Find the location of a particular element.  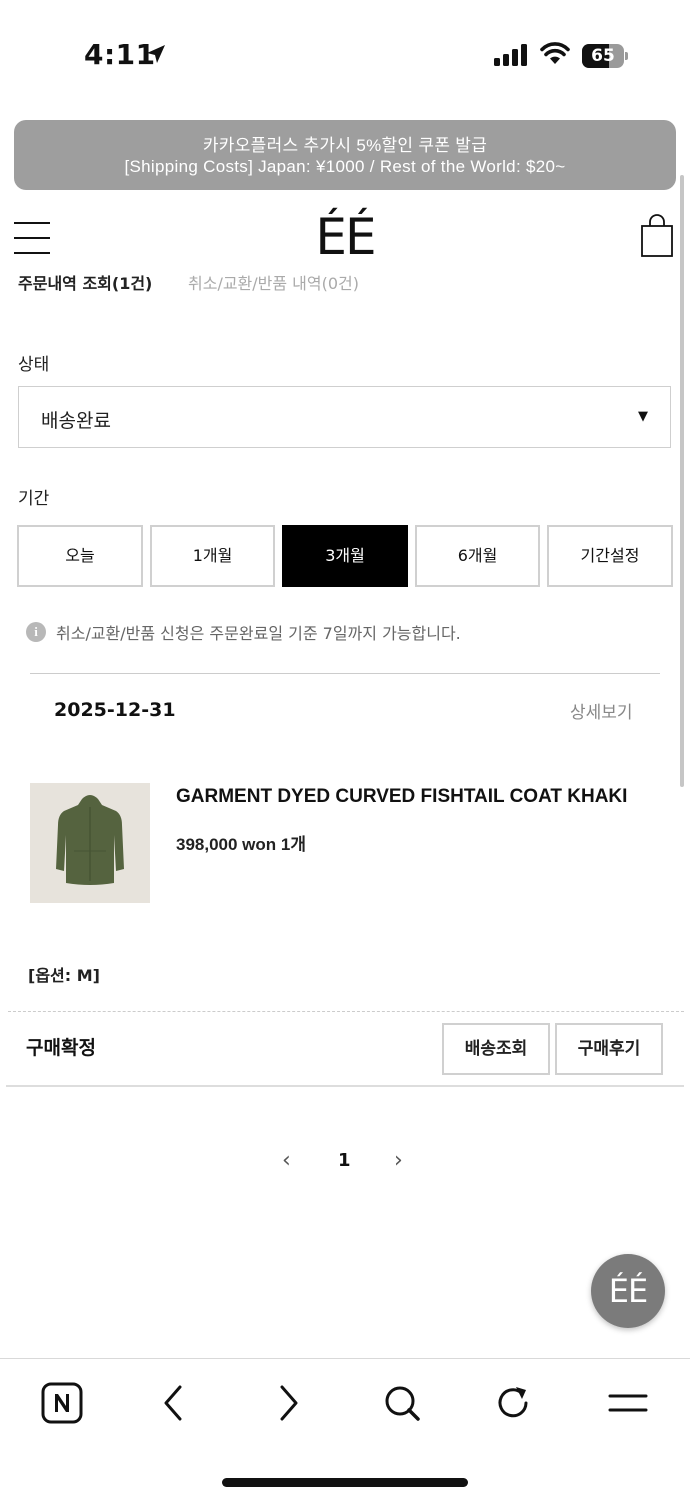

chevron-left-icon: ‹ is located at coordinates (286, 1160).